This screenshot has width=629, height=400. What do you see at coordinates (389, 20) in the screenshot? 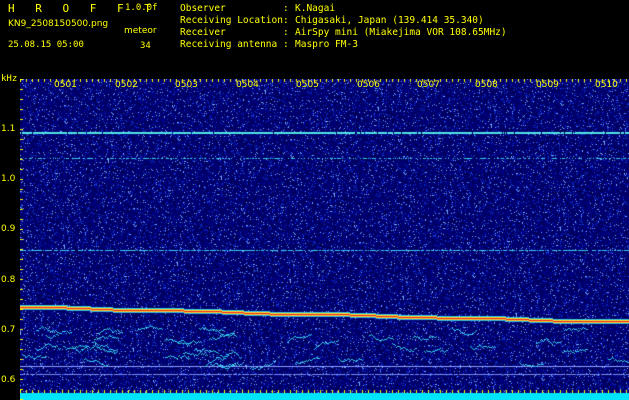
I see `location-value: Chigasaki, Japan (139.414 35.340)` at bounding box center [389, 20].